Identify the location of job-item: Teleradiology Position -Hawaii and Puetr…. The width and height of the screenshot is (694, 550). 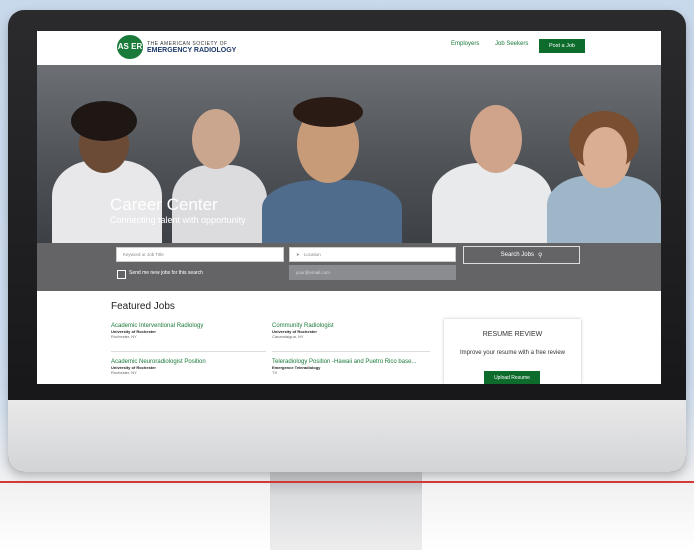
(344, 367).